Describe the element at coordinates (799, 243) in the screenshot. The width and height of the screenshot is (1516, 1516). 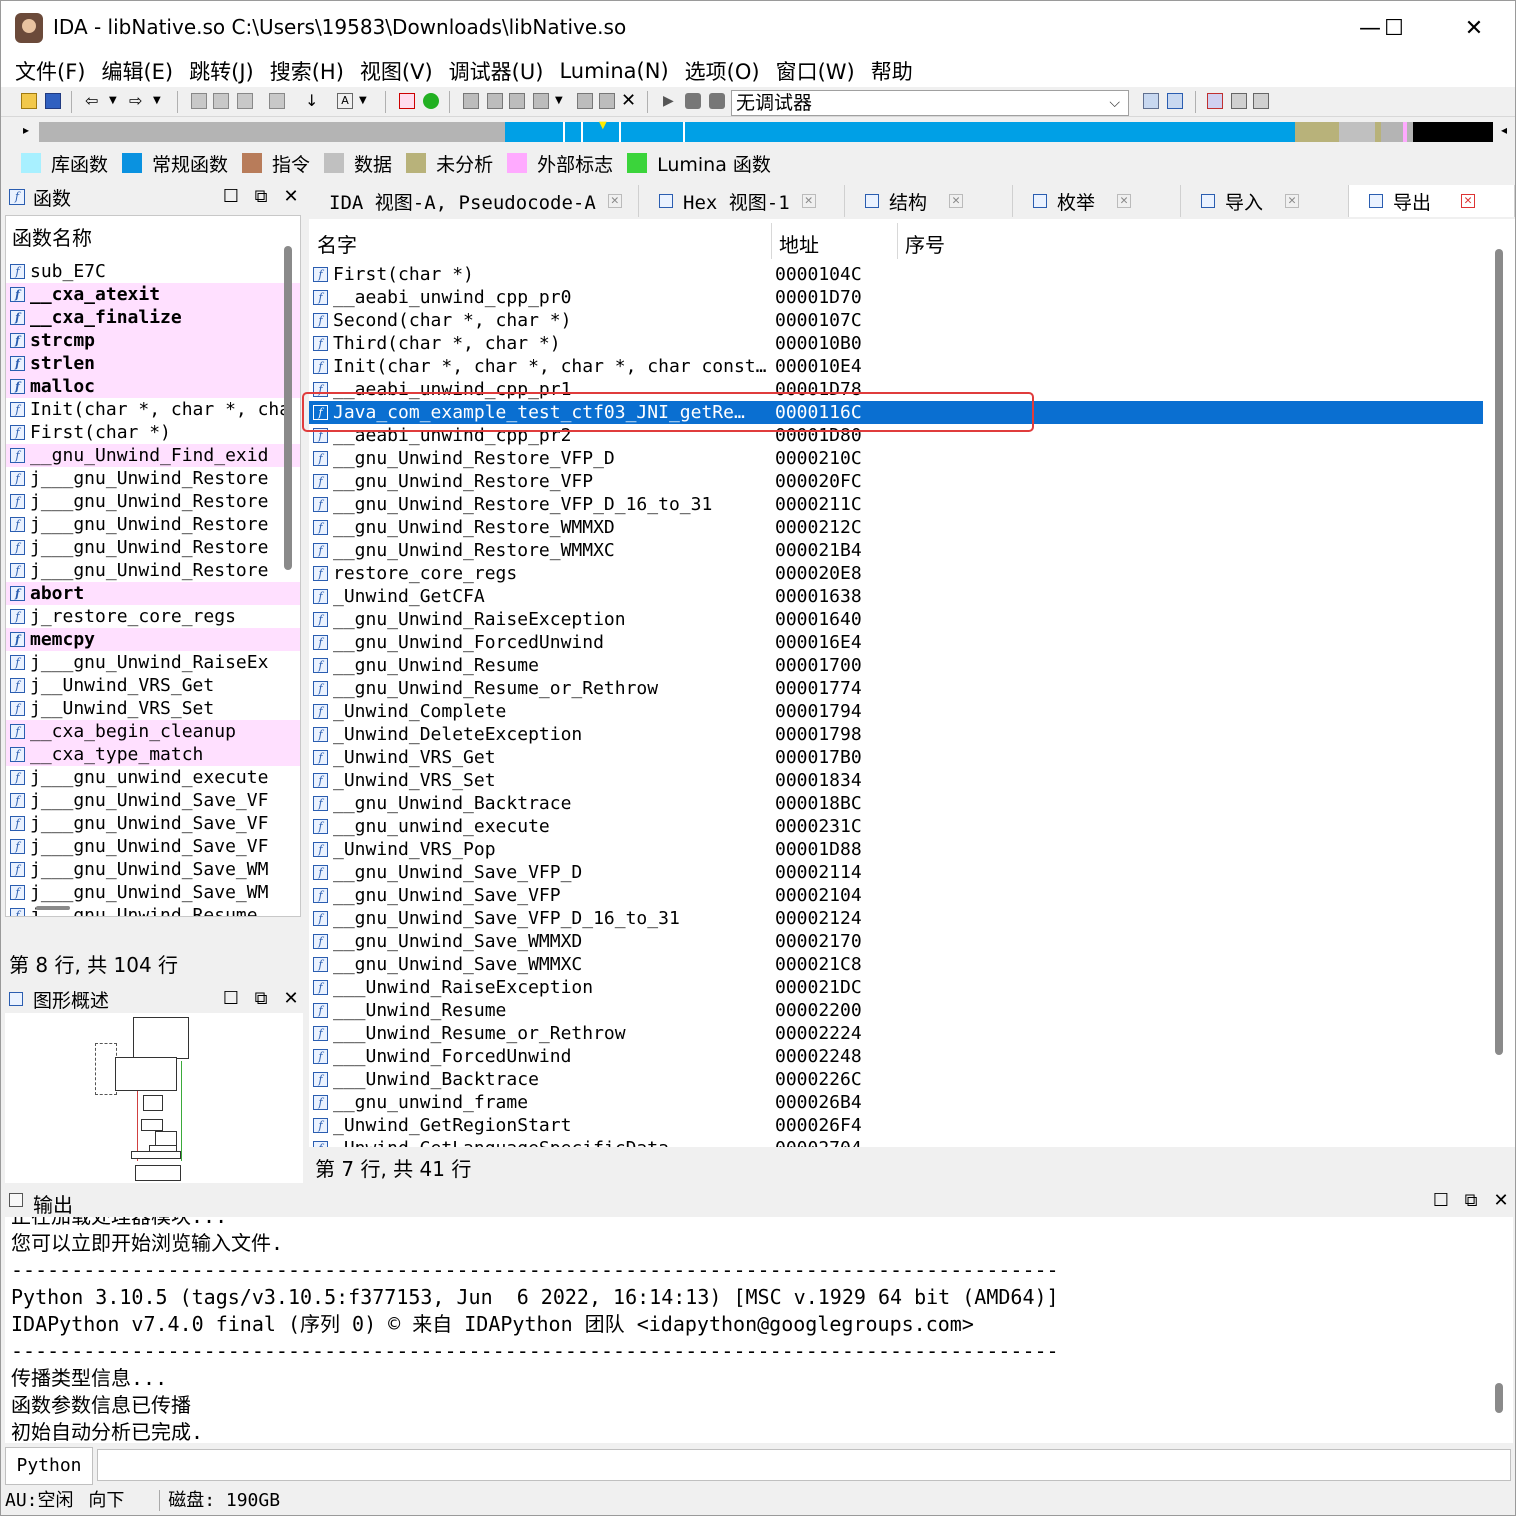
I see `column-address-header: 地址` at that location.